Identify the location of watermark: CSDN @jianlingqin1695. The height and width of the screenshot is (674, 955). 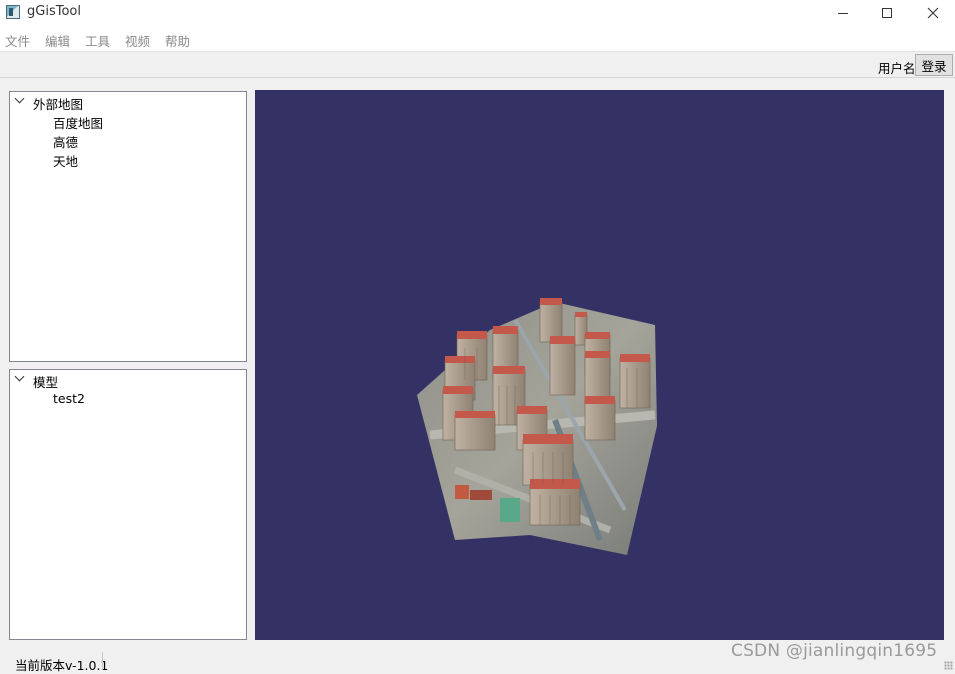
(834, 651).